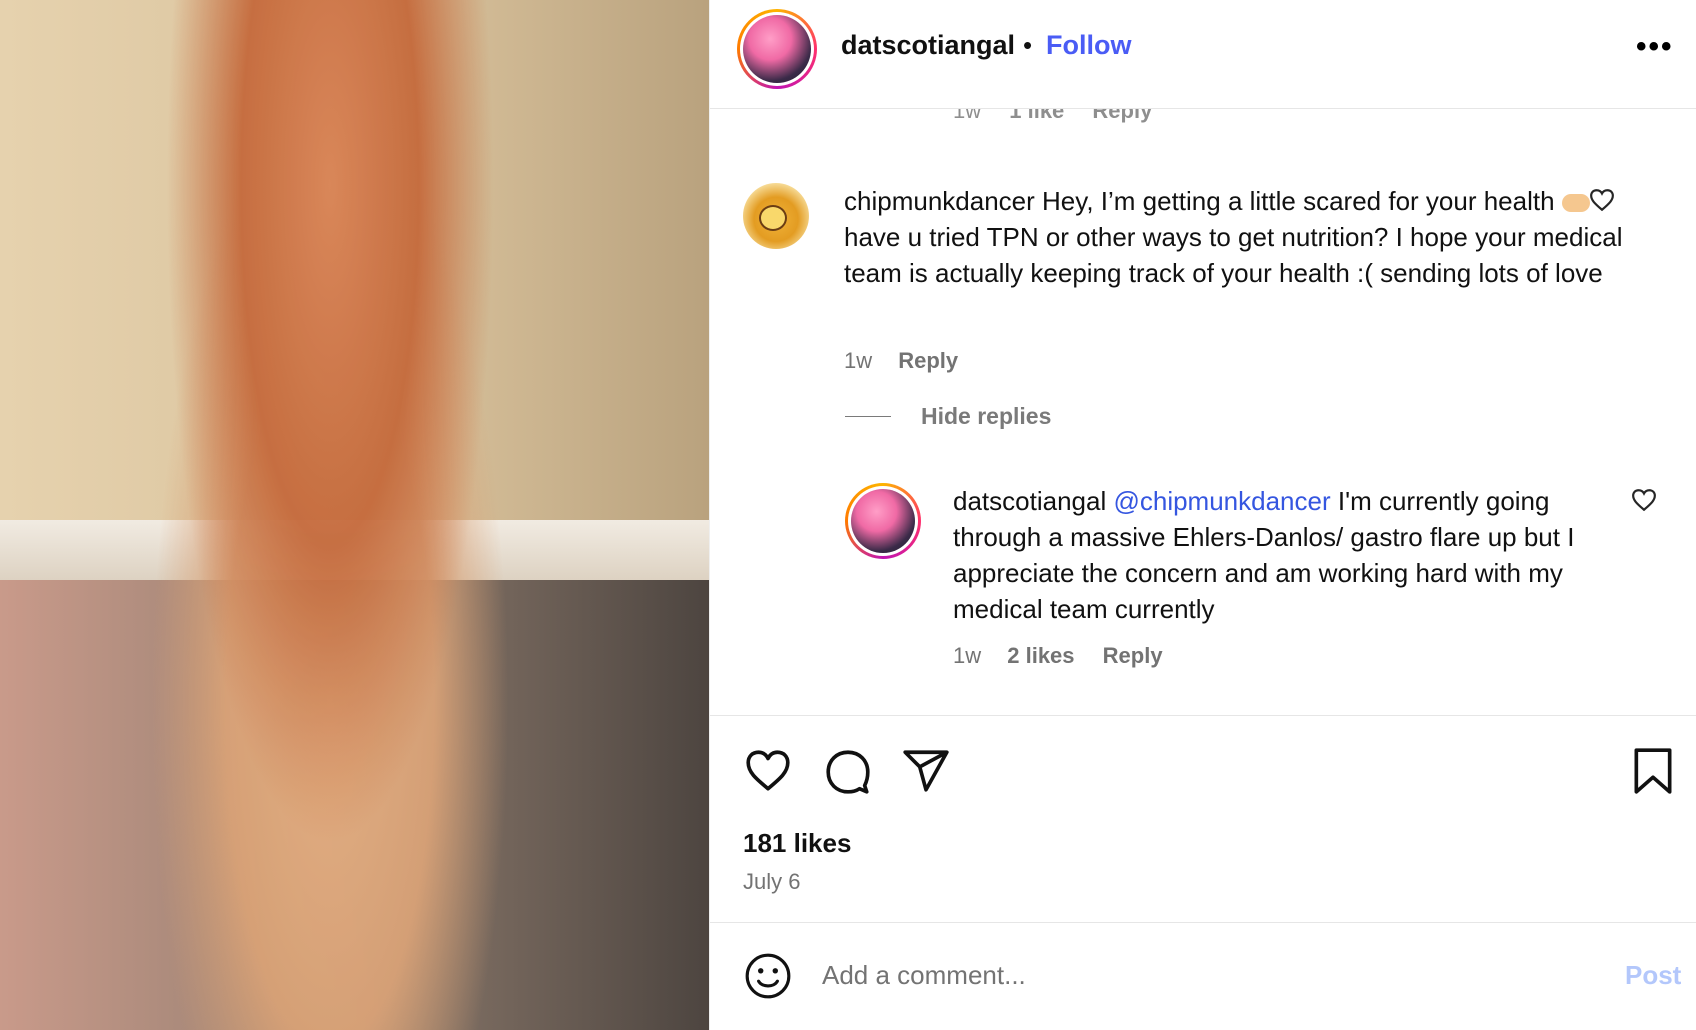 The width and height of the screenshot is (1696, 1030). Describe the element at coordinates (939, 201) in the screenshot. I see `comment-author: chipmunkdancer` at that location.